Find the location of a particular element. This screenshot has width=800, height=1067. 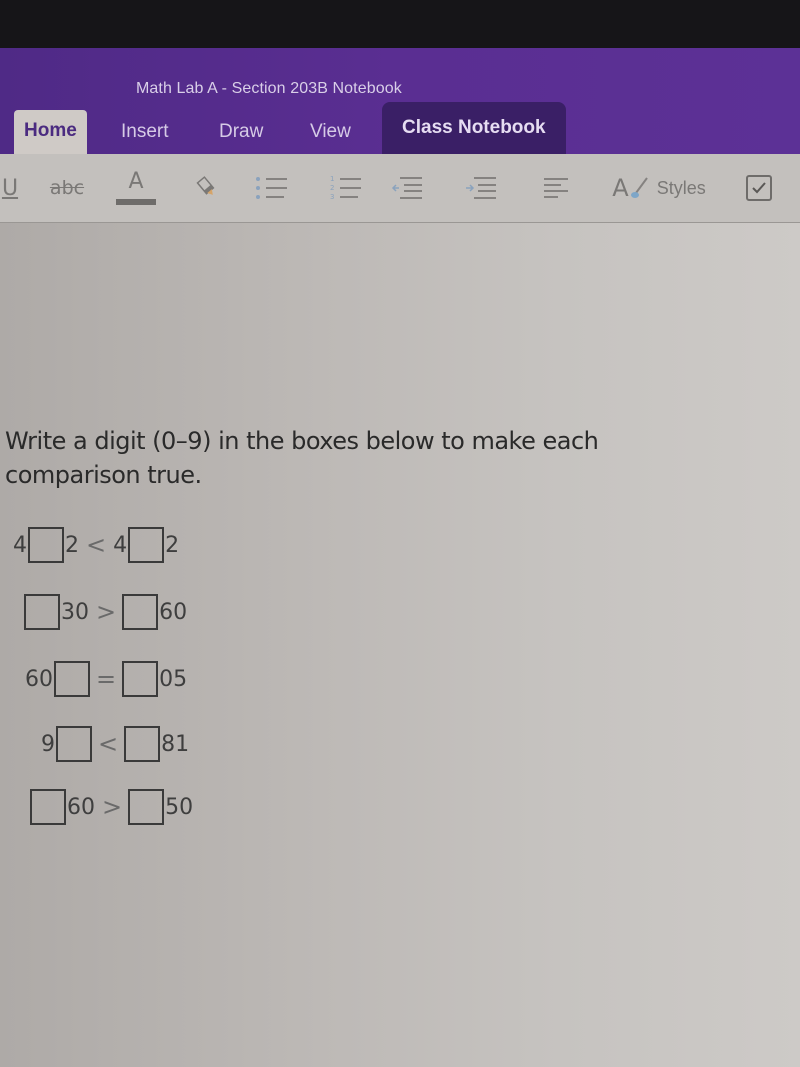

highlighter-icon is located at coordinates (205, 185).